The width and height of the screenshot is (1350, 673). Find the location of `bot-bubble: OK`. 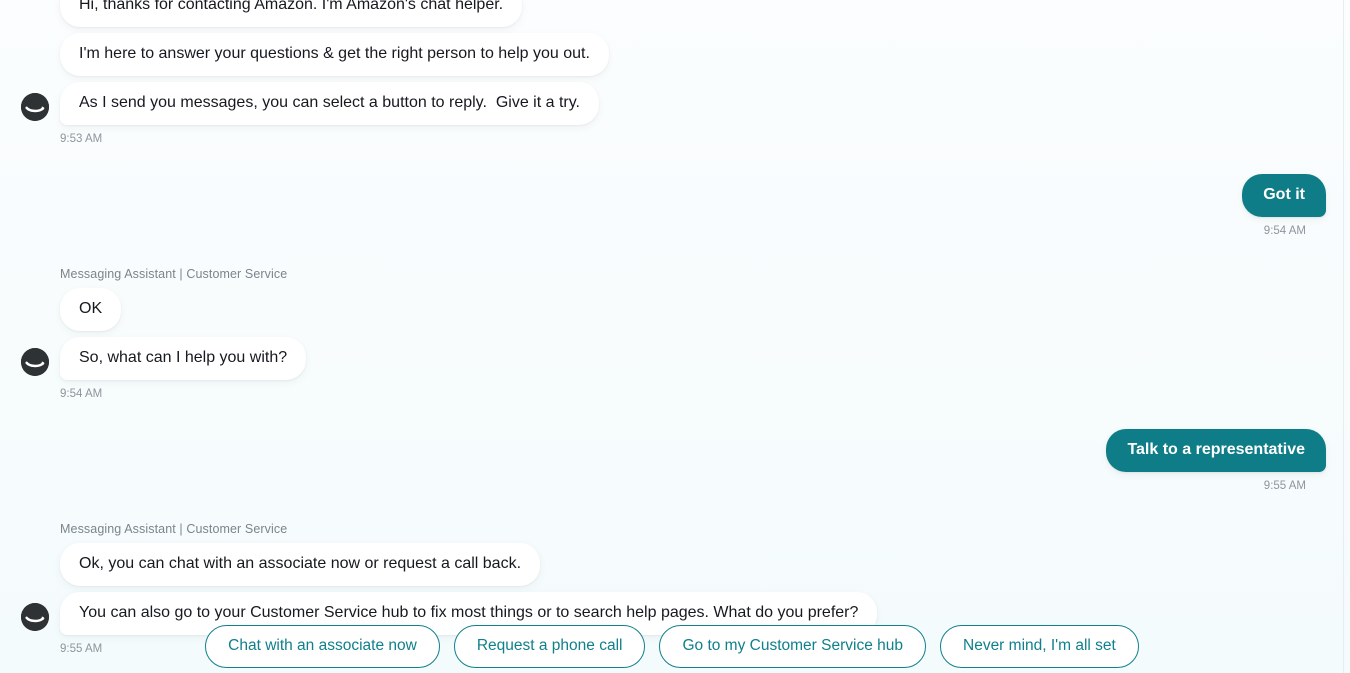

bot-bubble: OK is located at coordinates (91, 309).